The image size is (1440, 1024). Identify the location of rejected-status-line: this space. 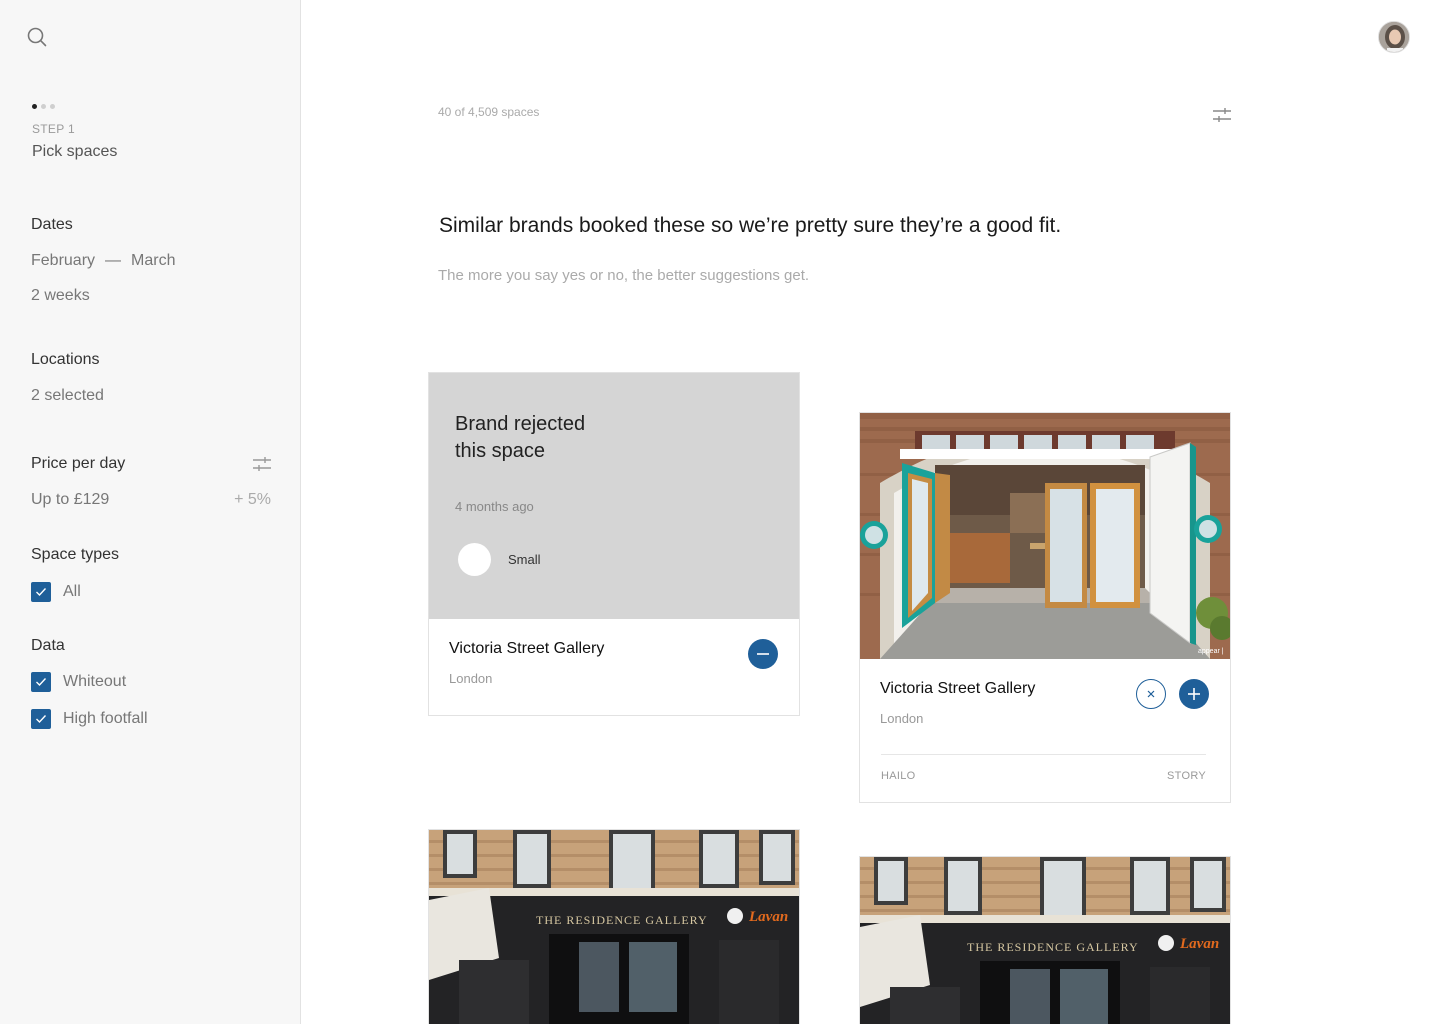
(500, 451).